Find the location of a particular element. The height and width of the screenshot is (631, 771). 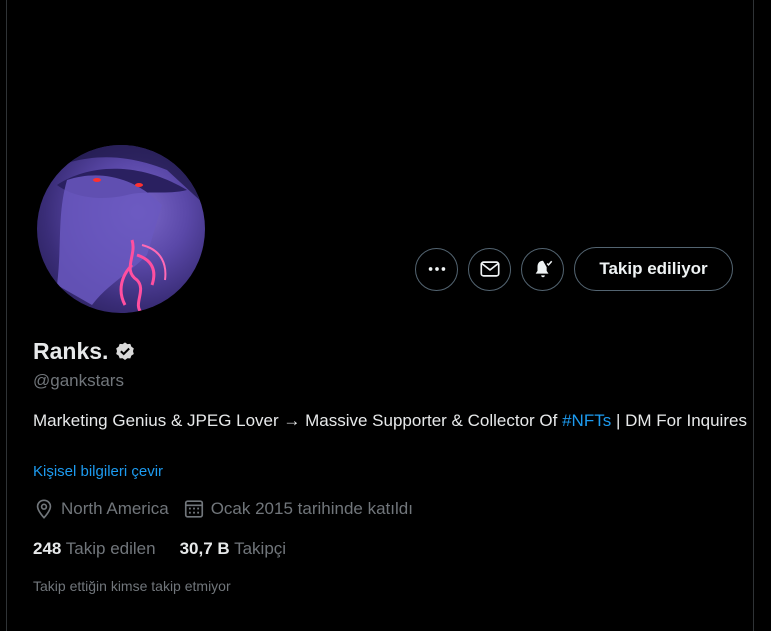

following-link: 248 Takip edilen is located at coordinates (94, 549).